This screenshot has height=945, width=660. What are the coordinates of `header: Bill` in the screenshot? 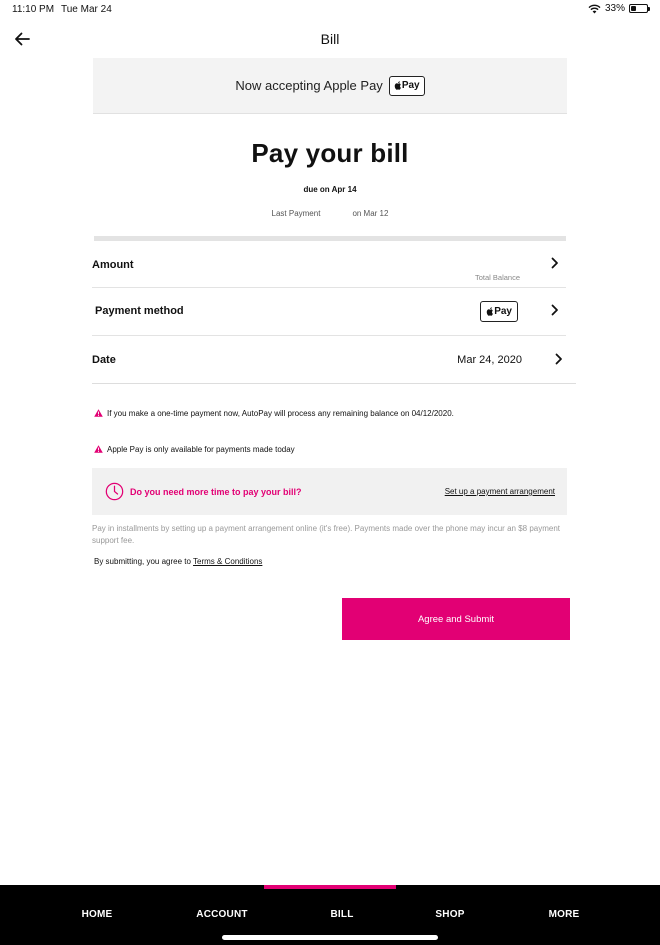 It's located at (330, 39).